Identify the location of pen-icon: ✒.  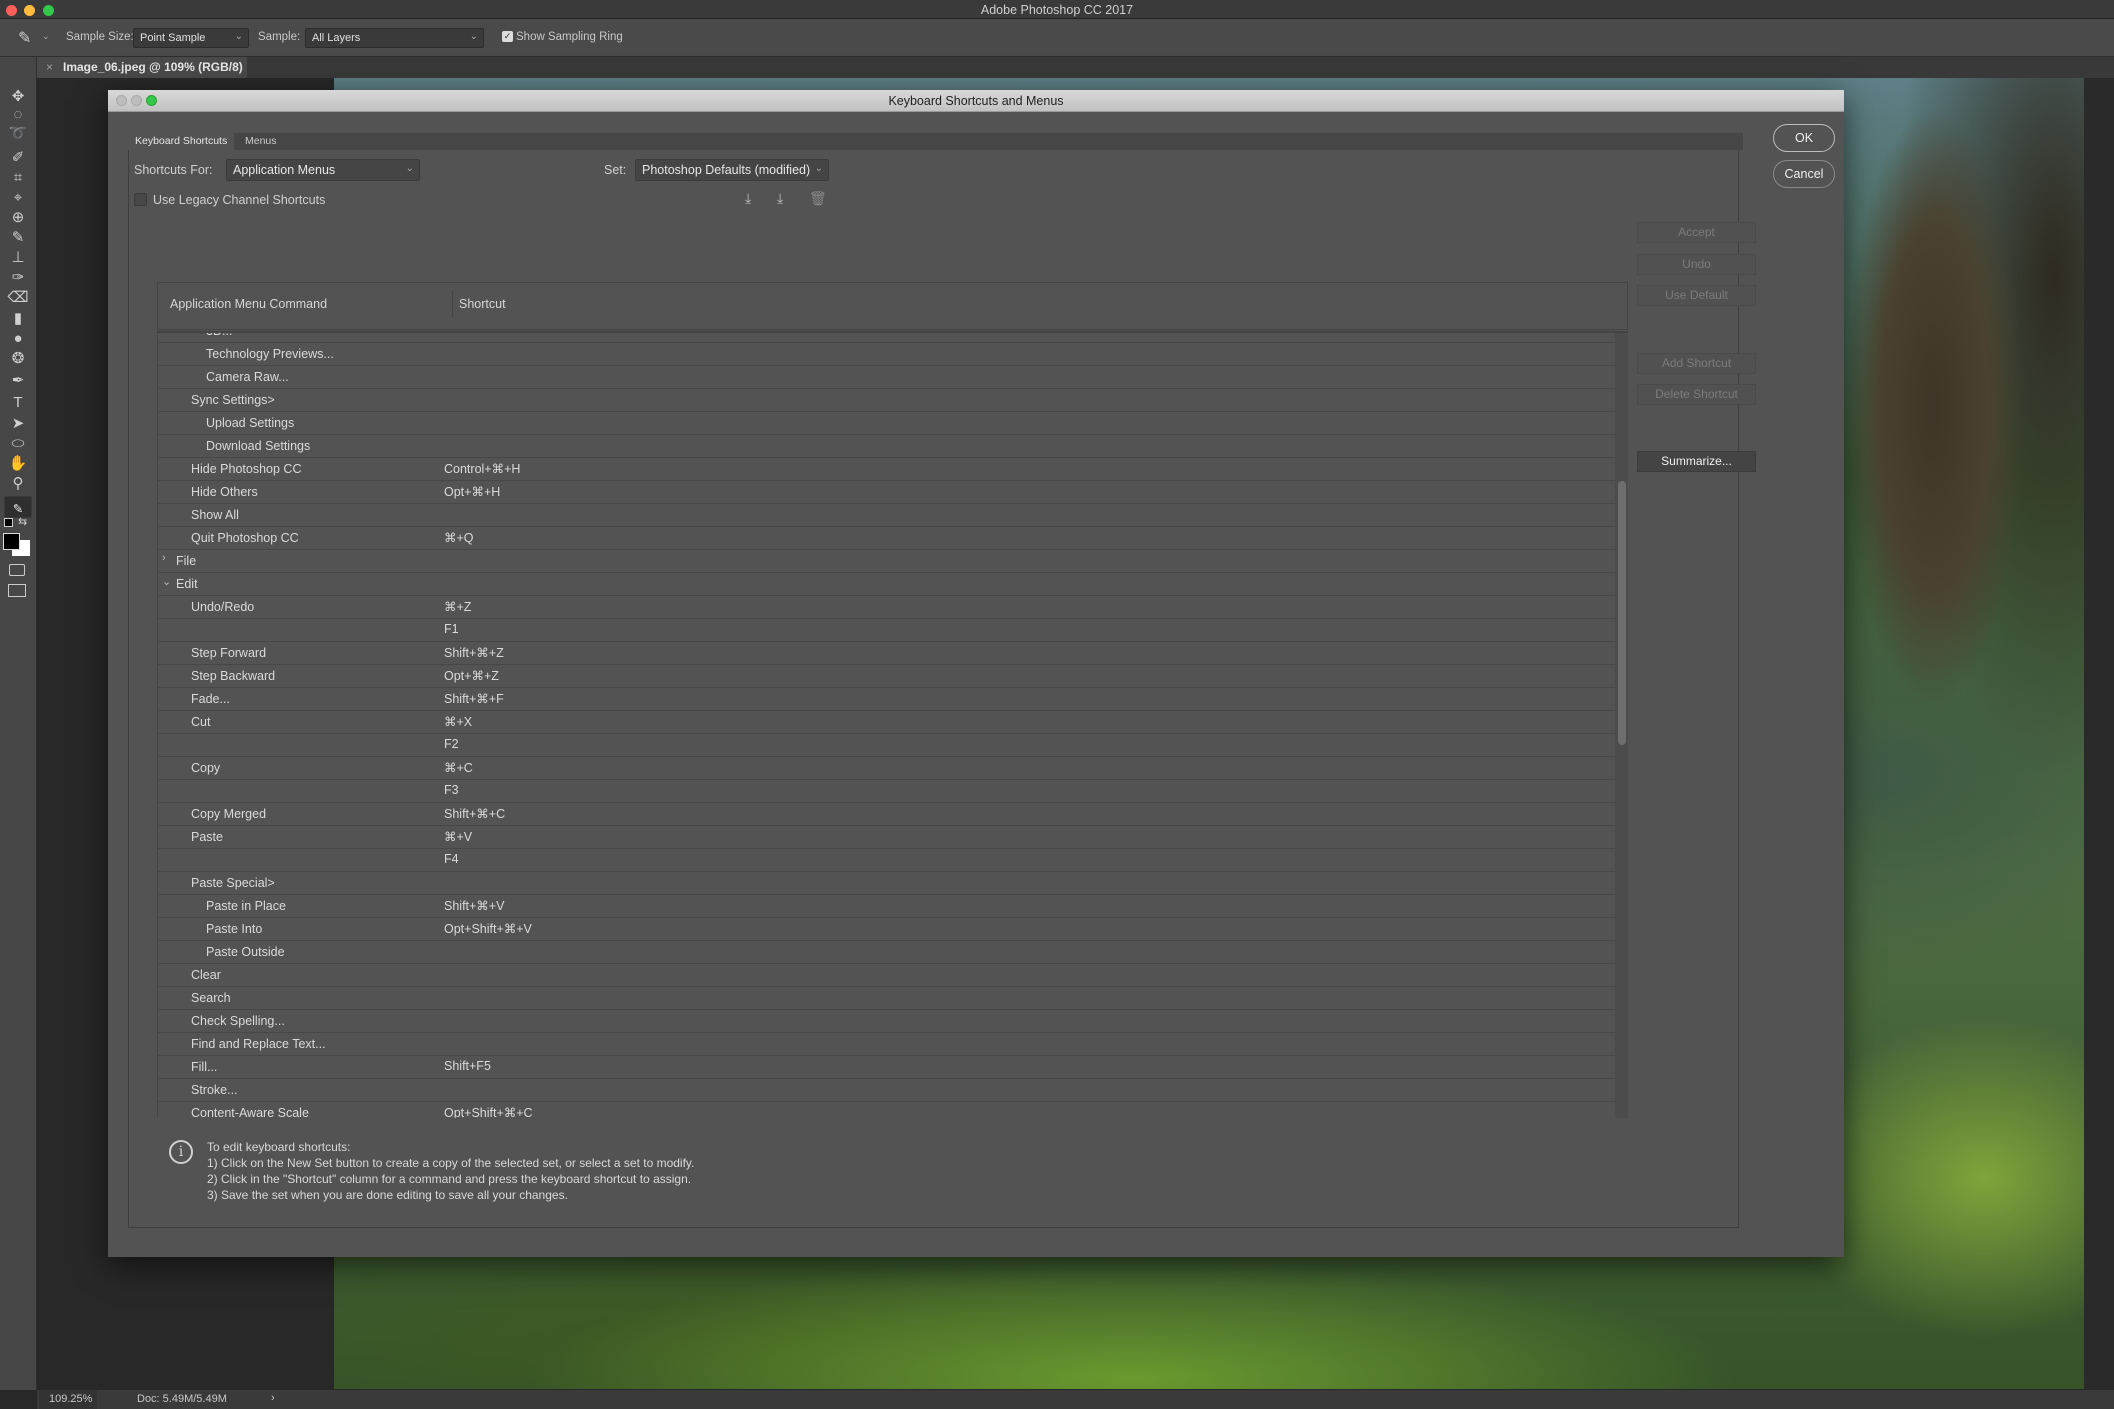
(18, 380).